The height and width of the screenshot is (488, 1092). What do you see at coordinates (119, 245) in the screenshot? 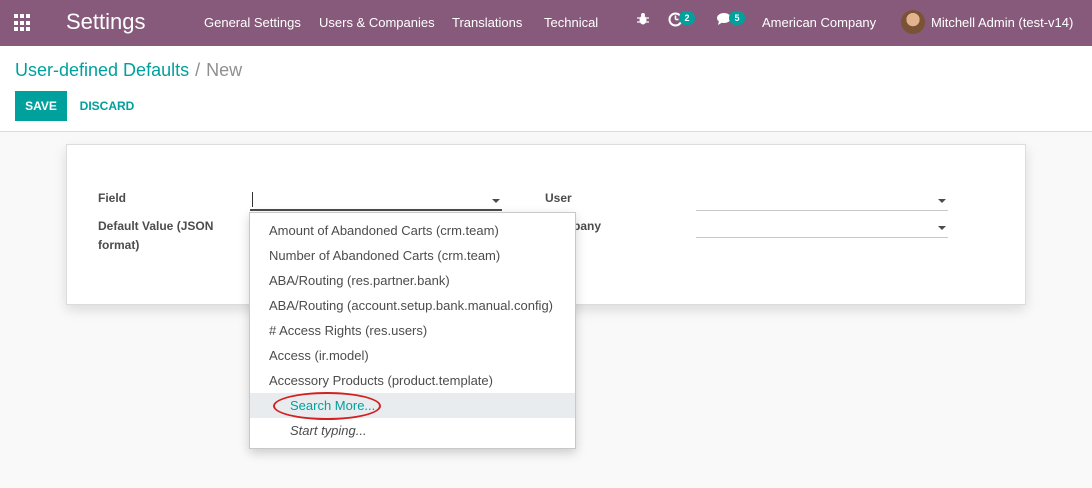
I see `default-value-label-line2: format)` at bounding box center [119, 245].